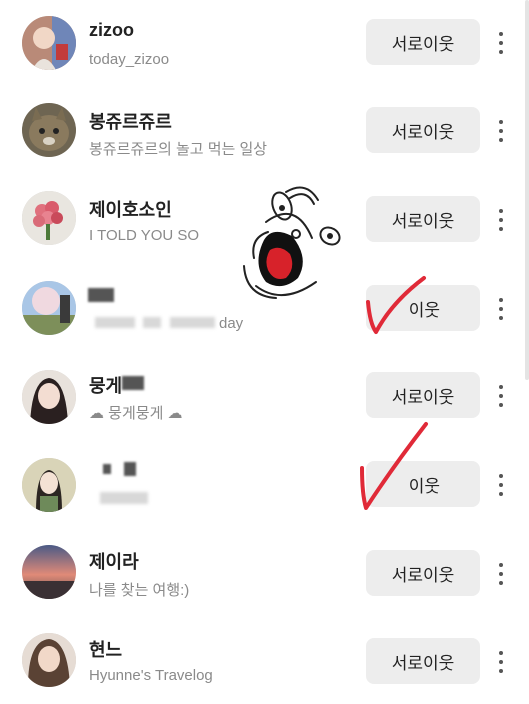 The image size is (529, 704). I want to click on list-item: 제이라 나를 찾는 여행:) 서로이웃, so click(264, 572).